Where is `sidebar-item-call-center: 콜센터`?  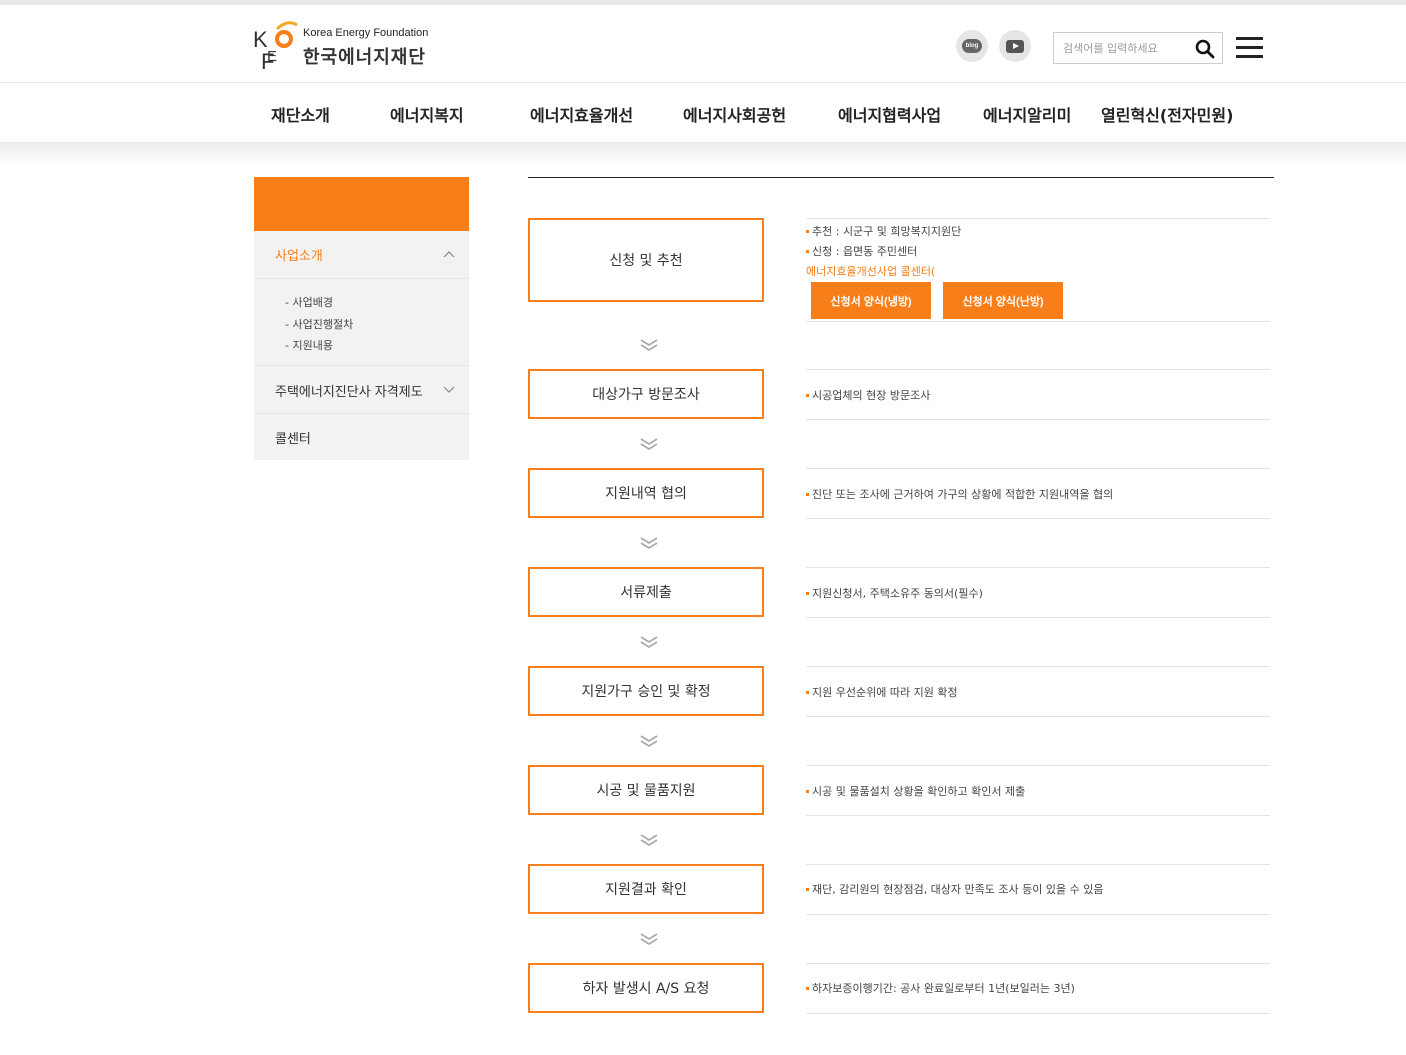
sidebar-item-call-center: 콜센터 is located at coordinates (293, 437).